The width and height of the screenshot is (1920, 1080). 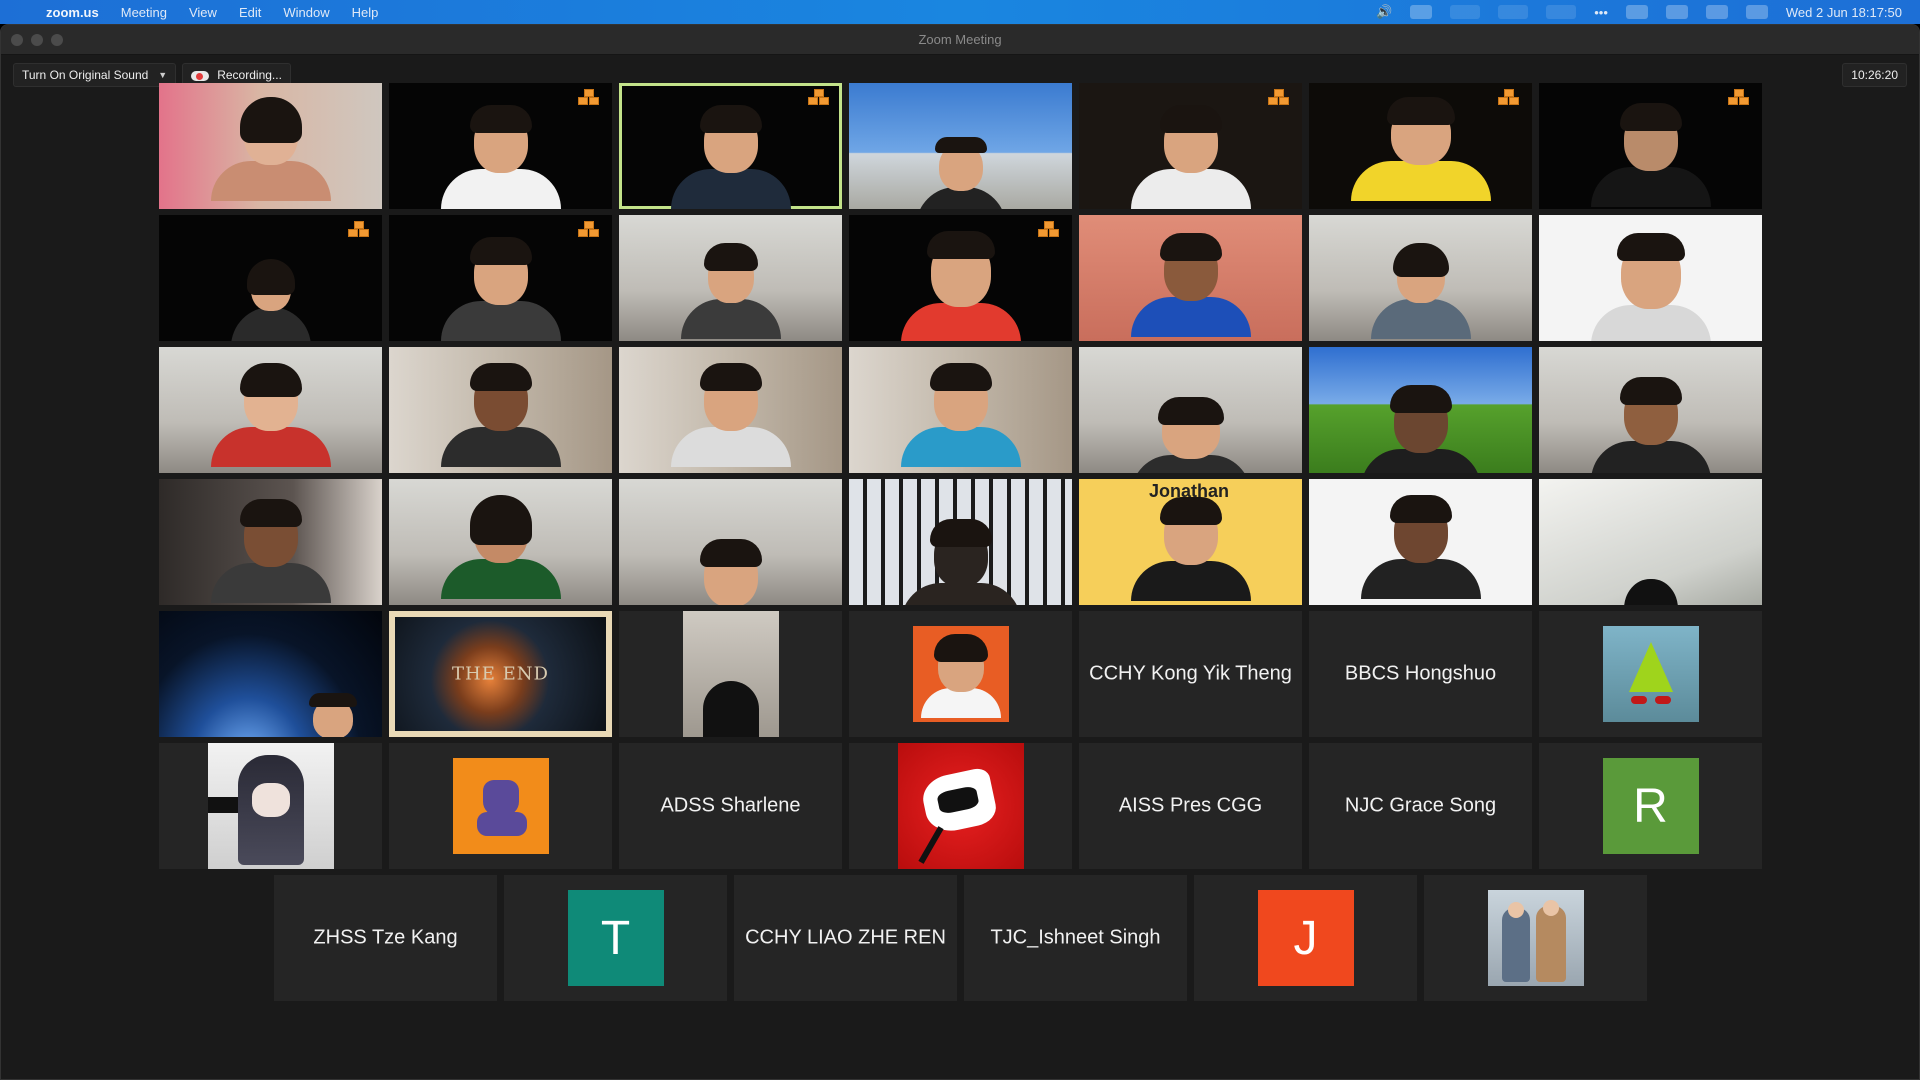 What do you see at coordinates (385, 938) in the screenshot?
I see `video-tile: ZHSS Tze Kang` at bounding box center [385, 938].